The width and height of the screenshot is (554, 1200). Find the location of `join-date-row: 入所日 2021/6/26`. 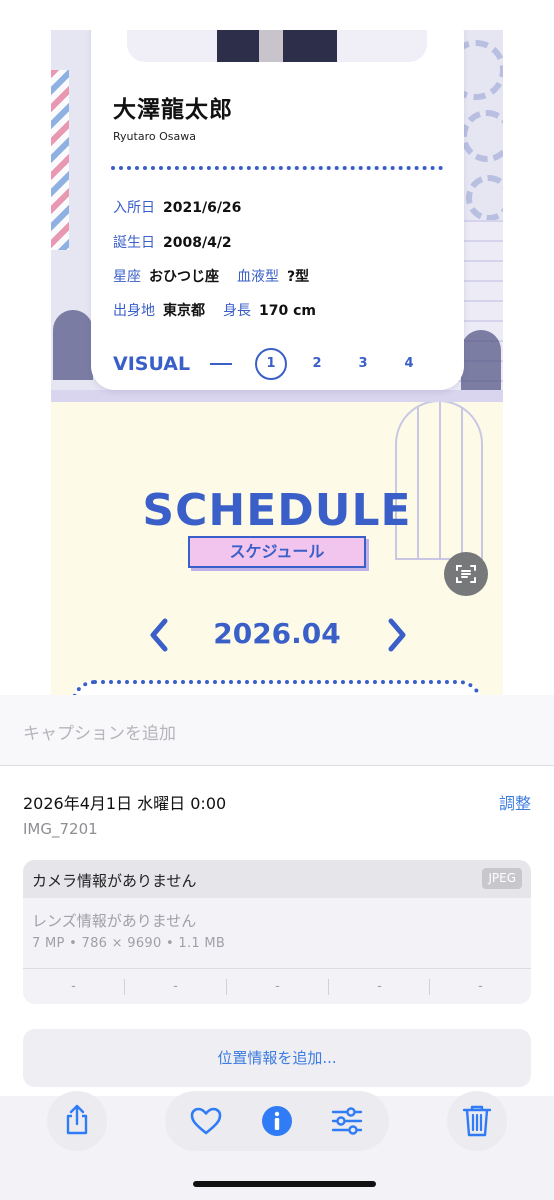

join-date-row: 入所日 2021/6/26 is located at coordinates (186, 207).